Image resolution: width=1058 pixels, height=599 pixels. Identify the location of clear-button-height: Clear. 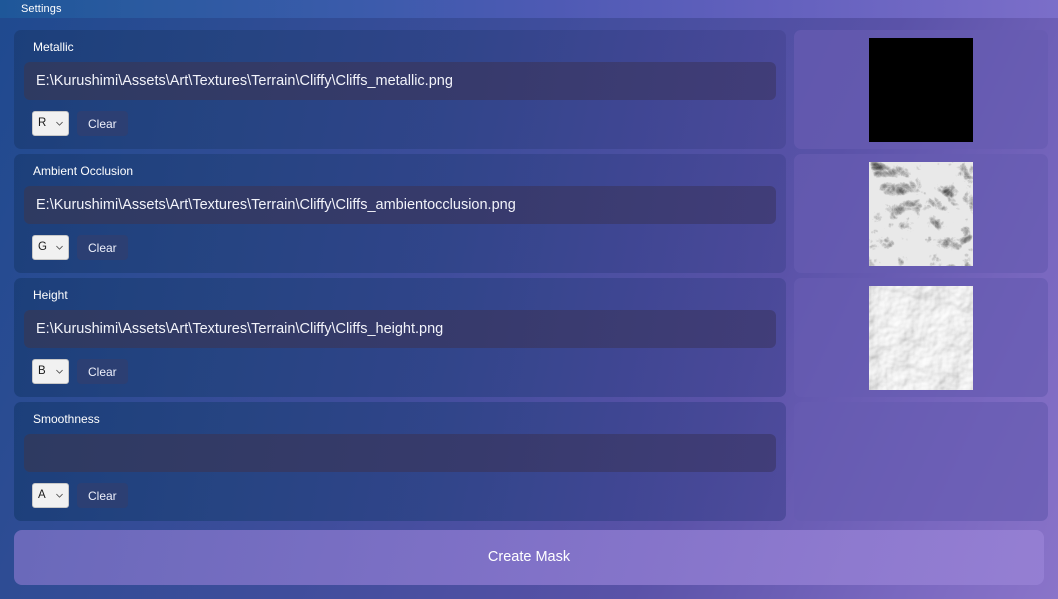
(102, 371).